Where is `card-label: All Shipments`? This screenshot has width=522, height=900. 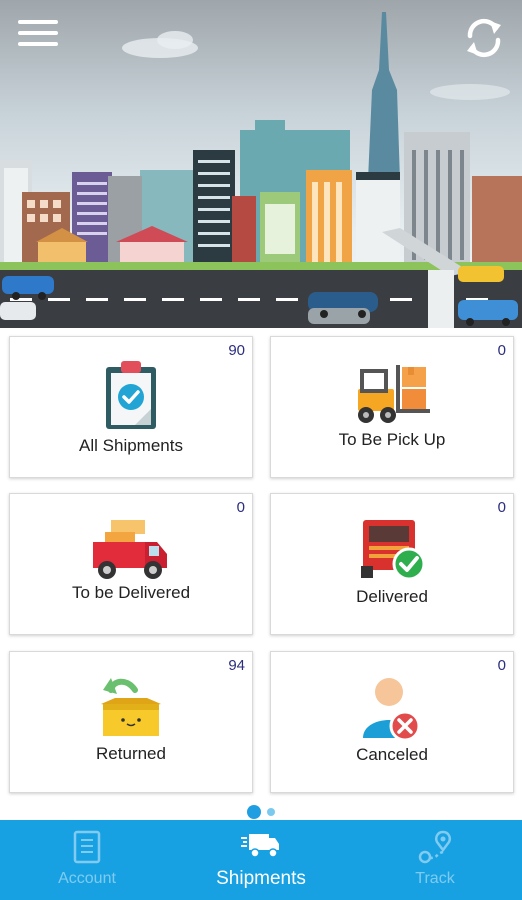
card-label: All Shipments is located at coordinates (131, 445).